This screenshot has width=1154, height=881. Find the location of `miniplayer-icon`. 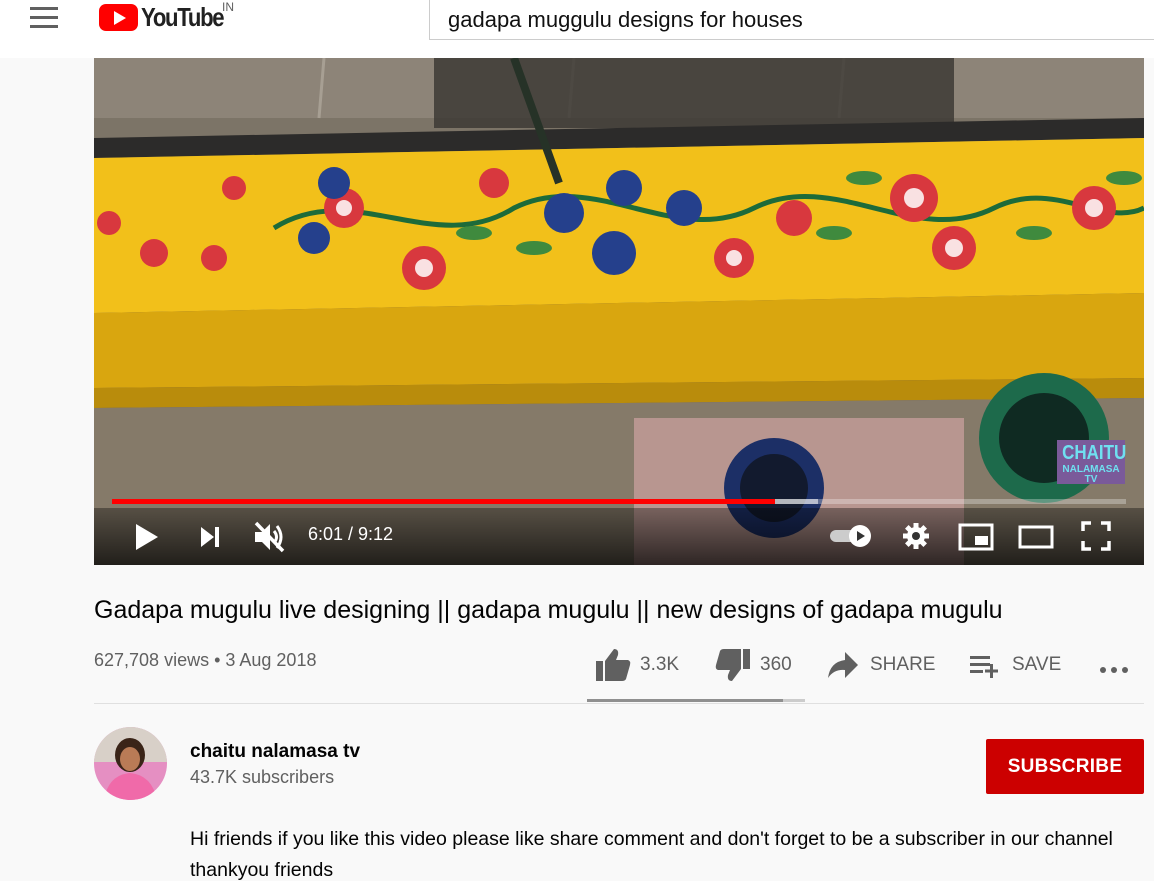

miniplayer-icon is located at coordinates (976, 537).